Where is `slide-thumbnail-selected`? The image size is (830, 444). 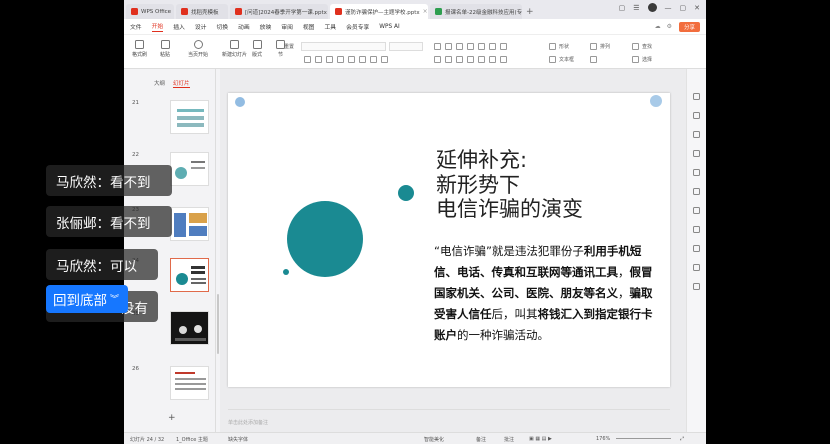
slide-thumbnail-selected is located at coordinates (189, 275).